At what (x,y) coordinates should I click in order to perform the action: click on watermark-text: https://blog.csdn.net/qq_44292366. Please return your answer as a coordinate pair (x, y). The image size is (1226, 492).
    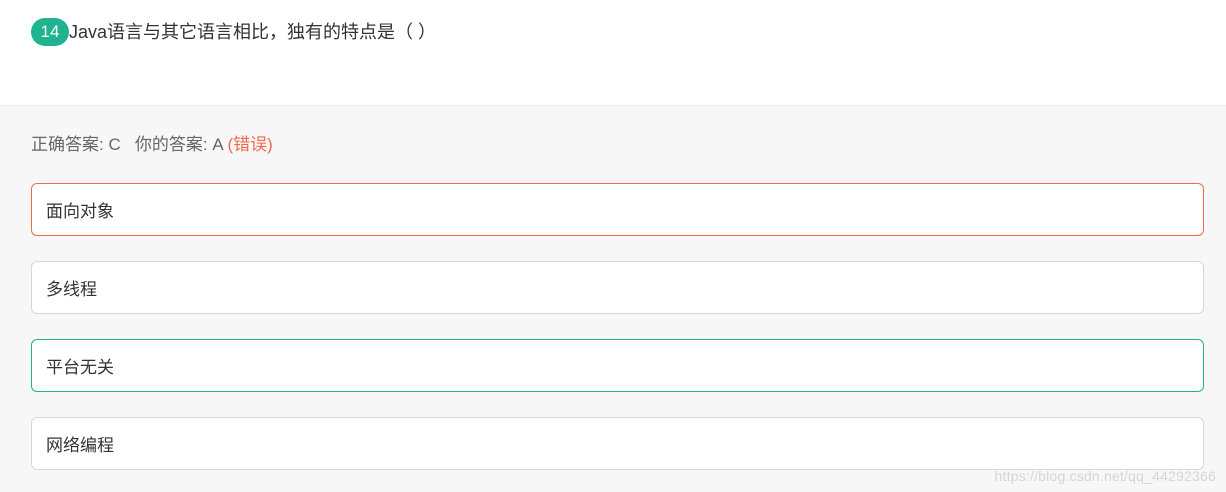
    Looking at the image, I should click on (1105, 476).